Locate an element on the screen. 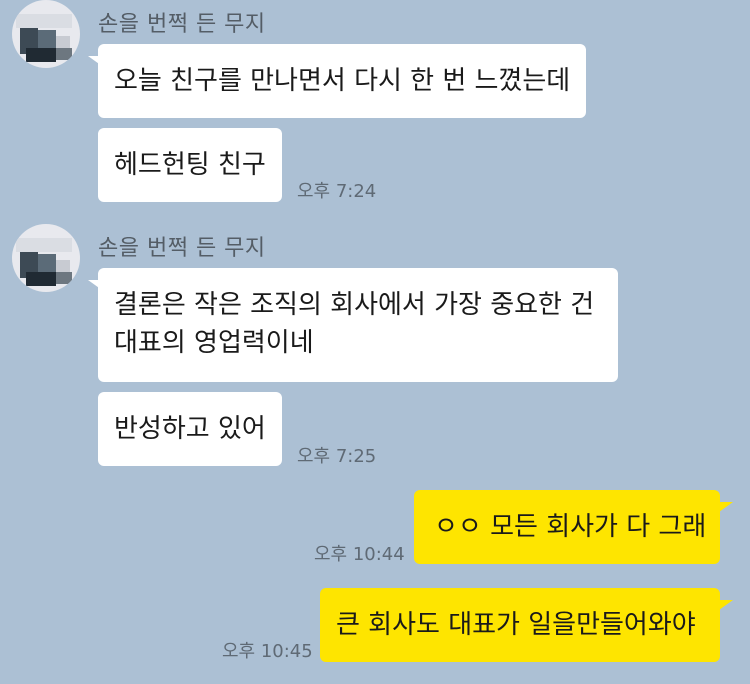 Image resolution: width=750 pixels, height=684 pixels. message-time: 오후 10:44 is located at coordinates (359, 554).